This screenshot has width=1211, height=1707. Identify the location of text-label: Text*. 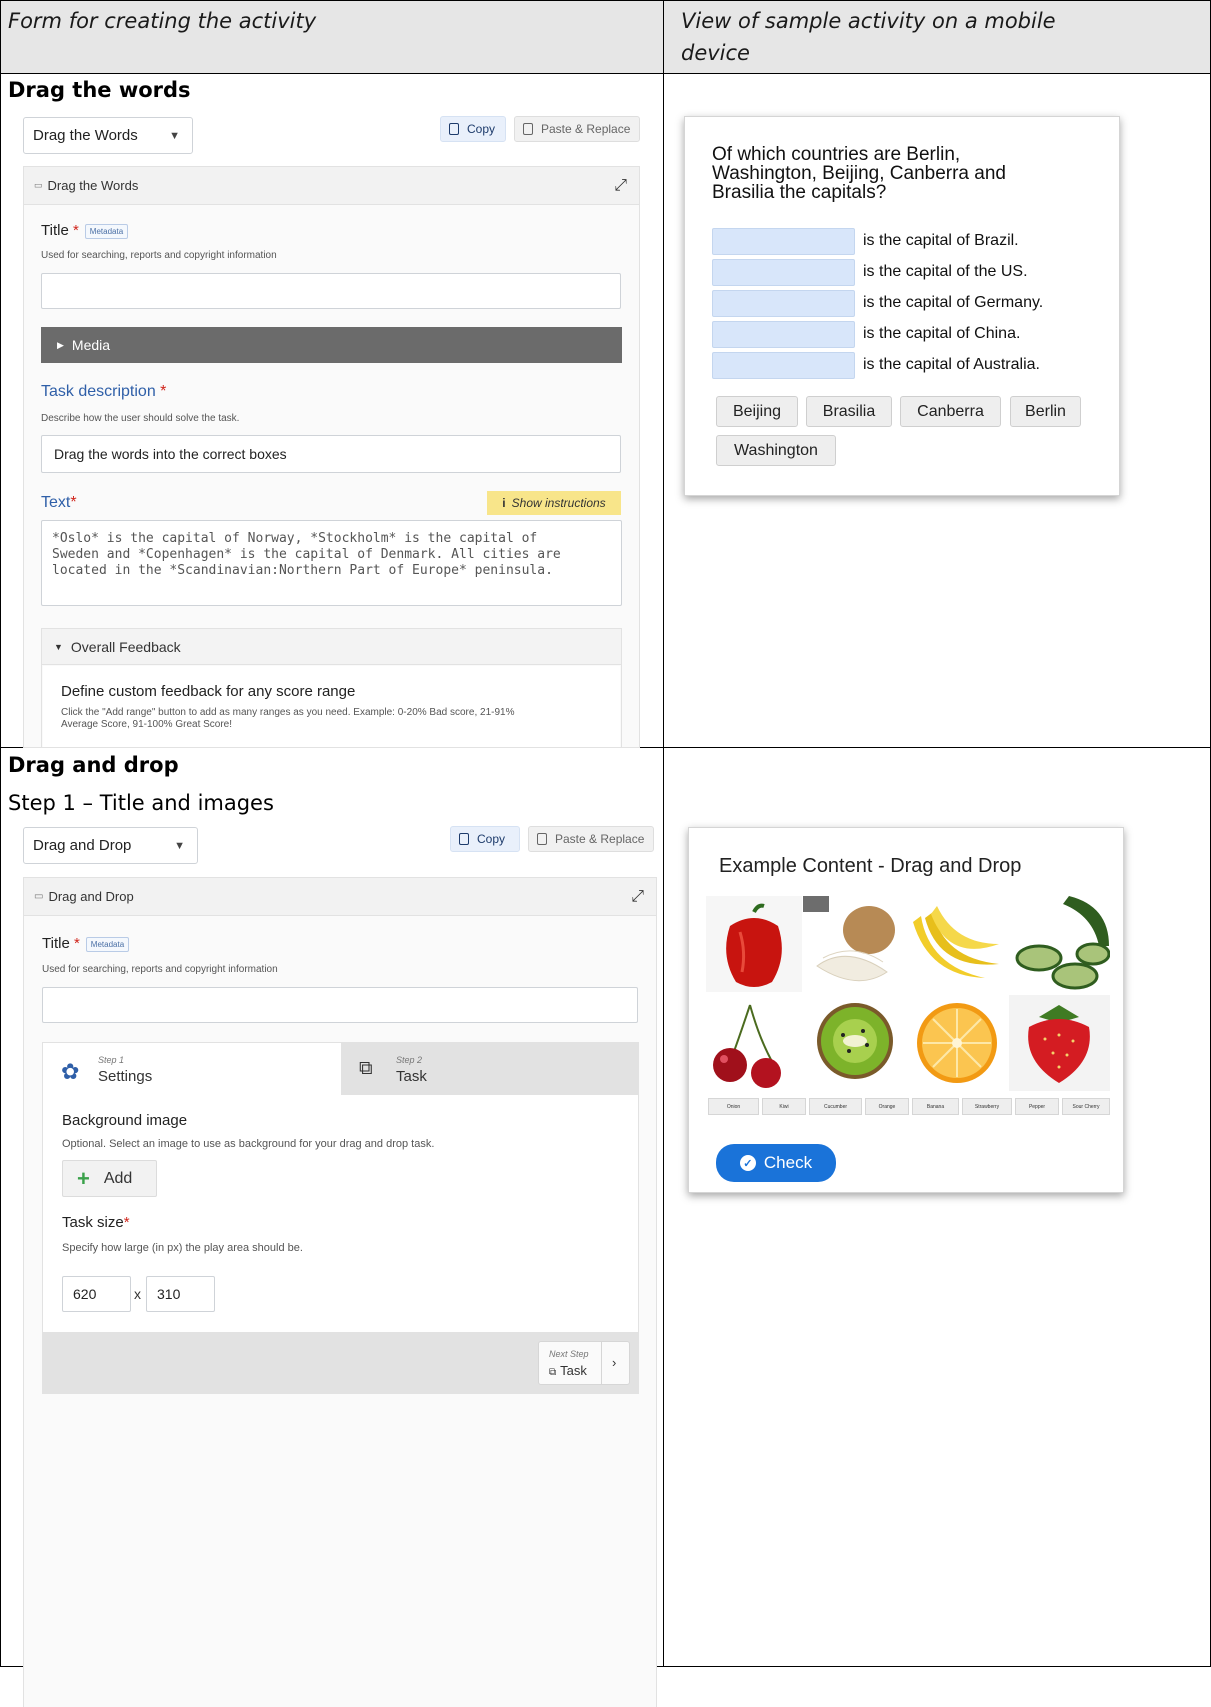
(59, 502).